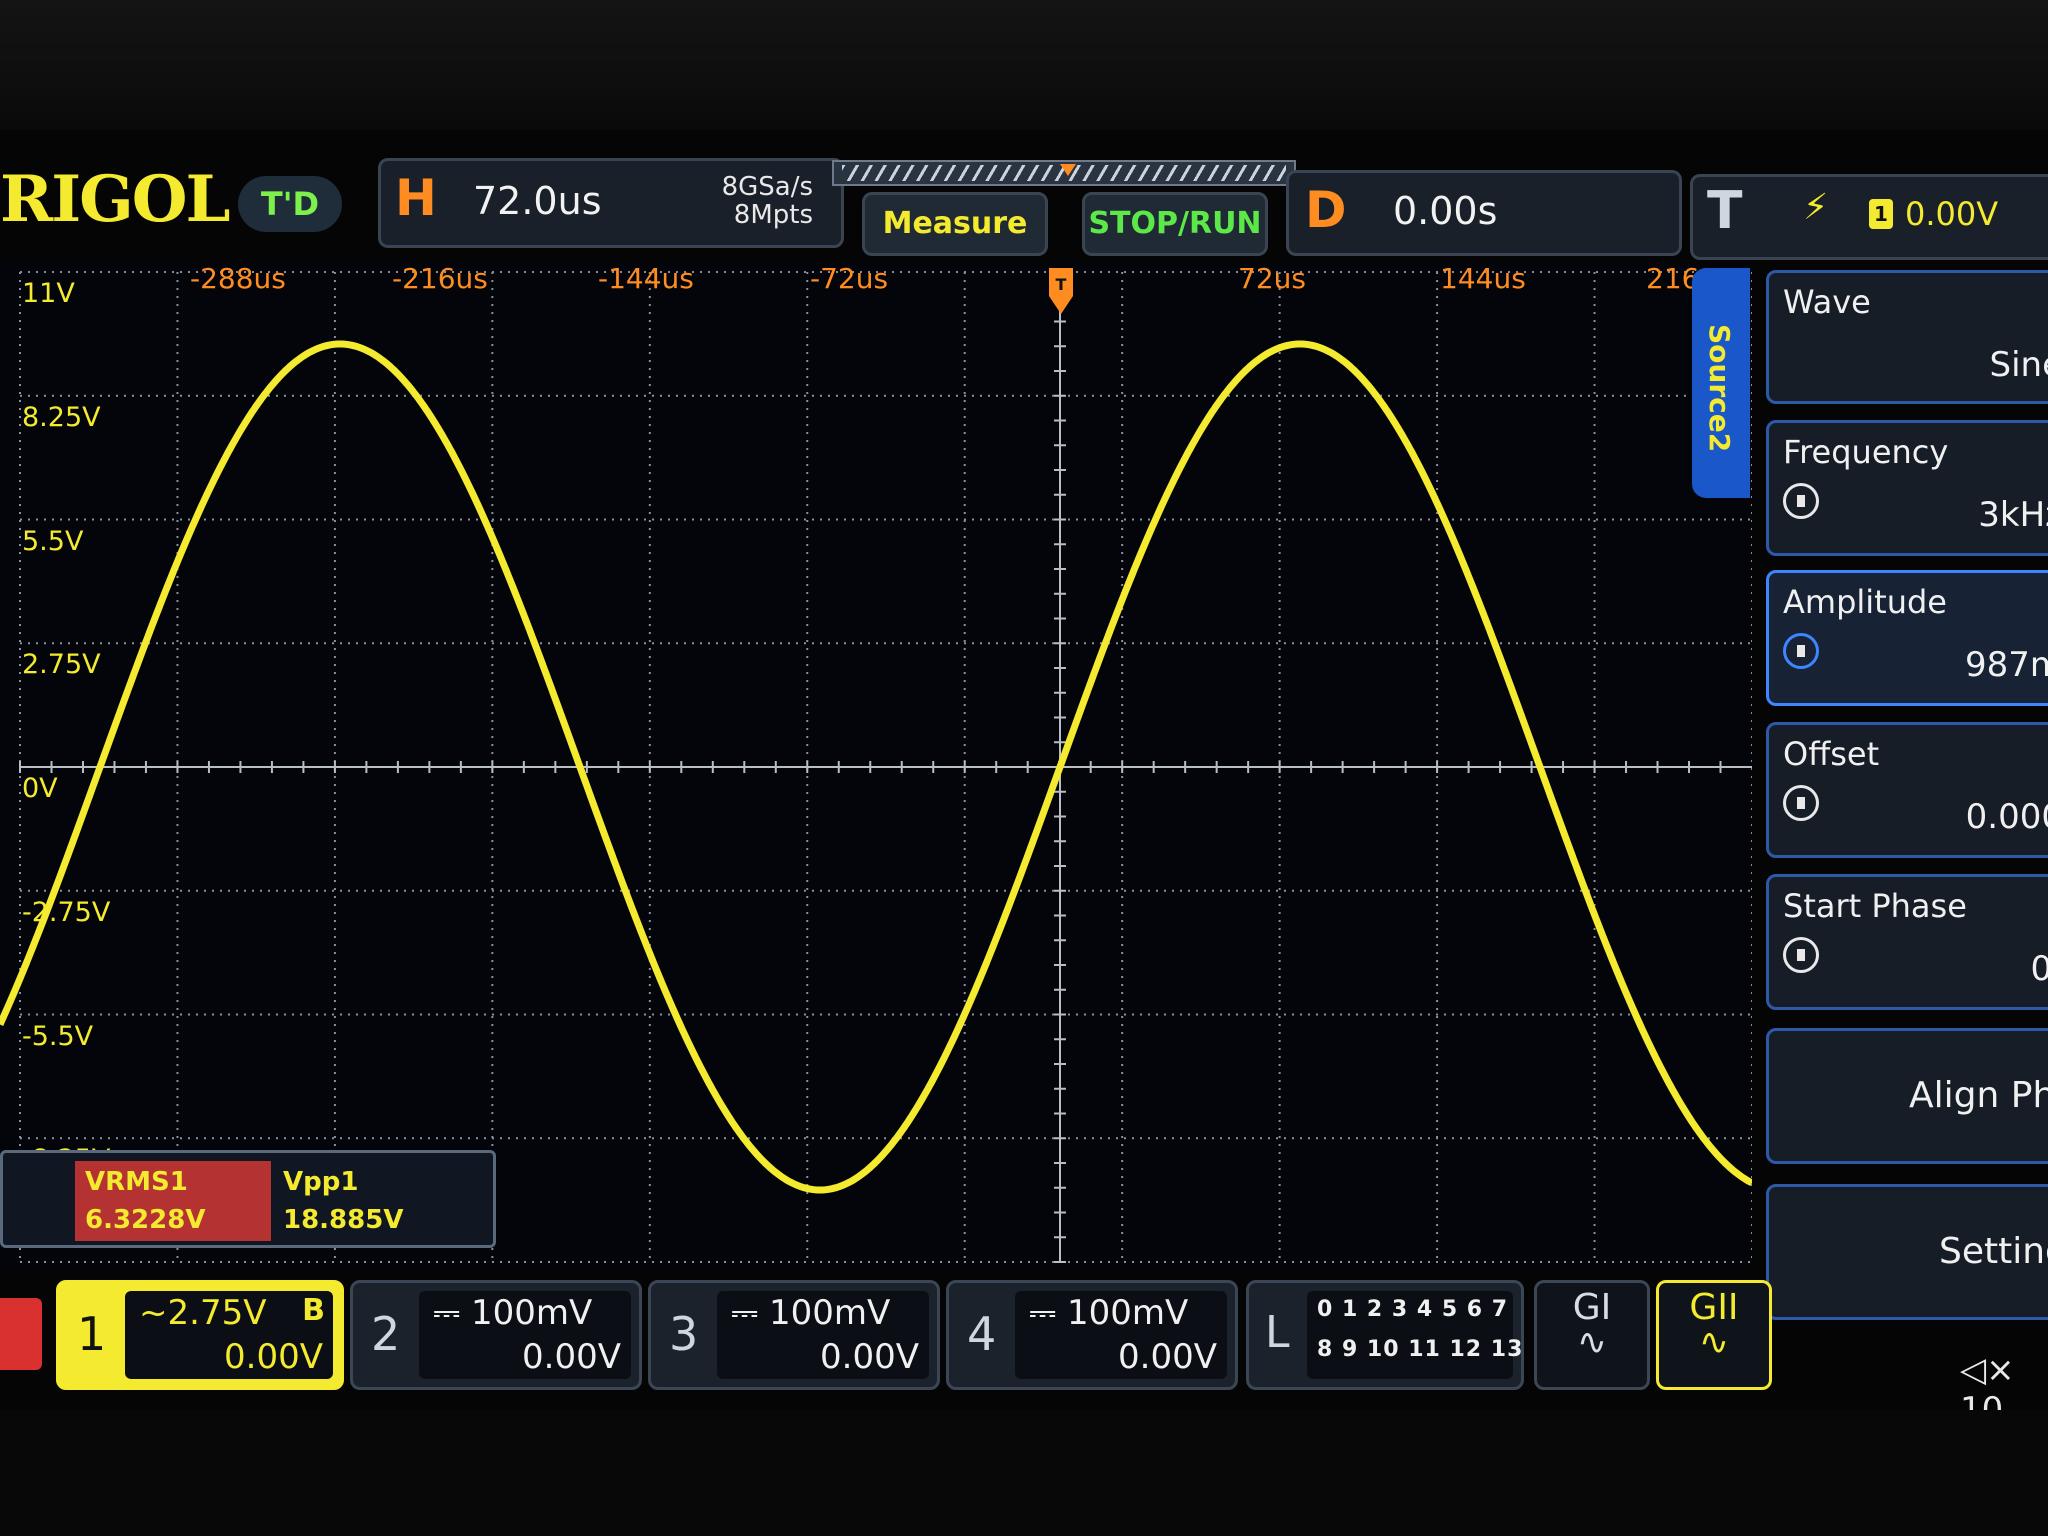 The height and width of the screenshot is (1536, 2048). Describe the element at coordinates (66, 912) in the screenshot. I see `volt-axis-label: -2.75V` at that location.